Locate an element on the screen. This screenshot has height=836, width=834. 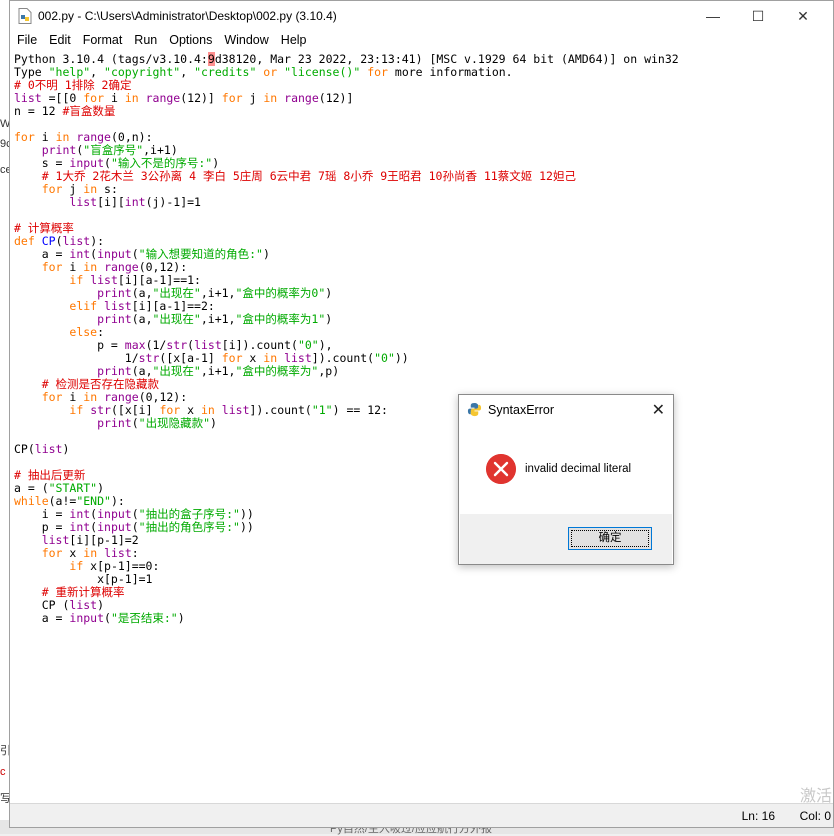
code-token: # 检测是否存在隐藏款 is located at coordinates (100, 384).